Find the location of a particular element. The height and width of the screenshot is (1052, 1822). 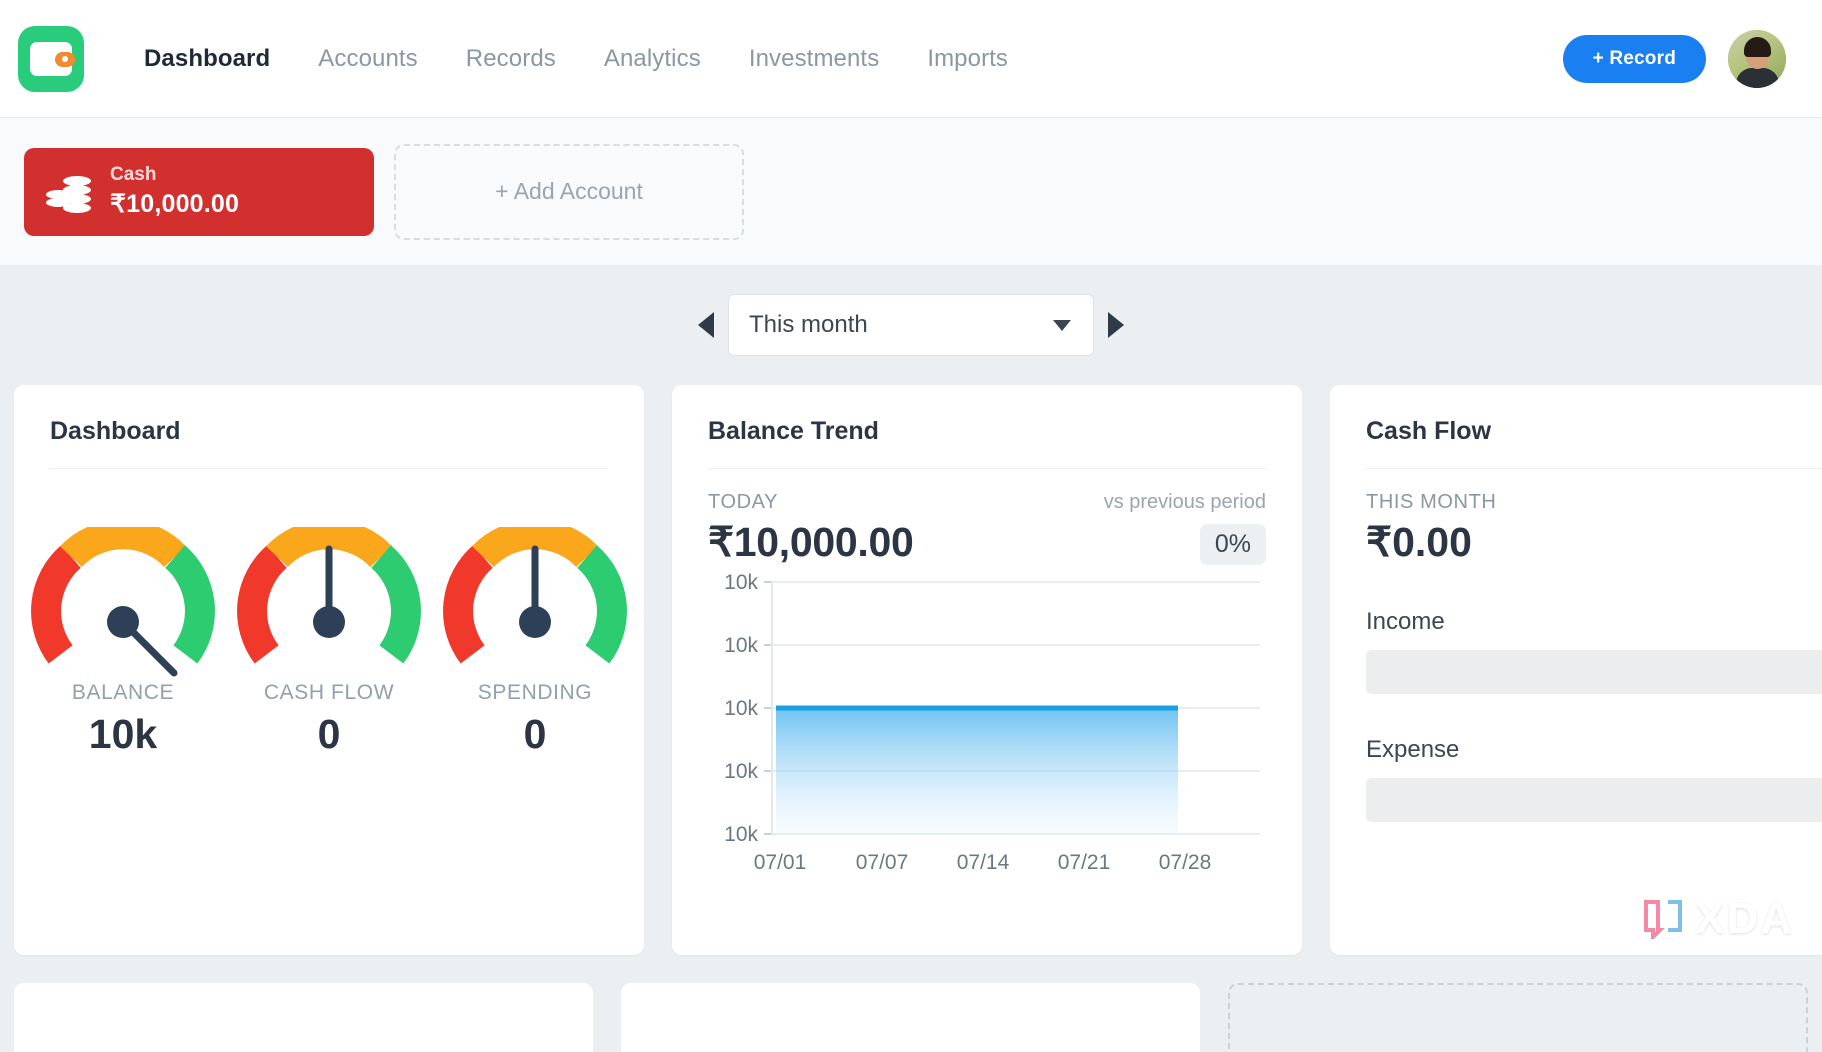

account-card-cash: Cash ₹10,000.00 is located at coordinates (199, 191).